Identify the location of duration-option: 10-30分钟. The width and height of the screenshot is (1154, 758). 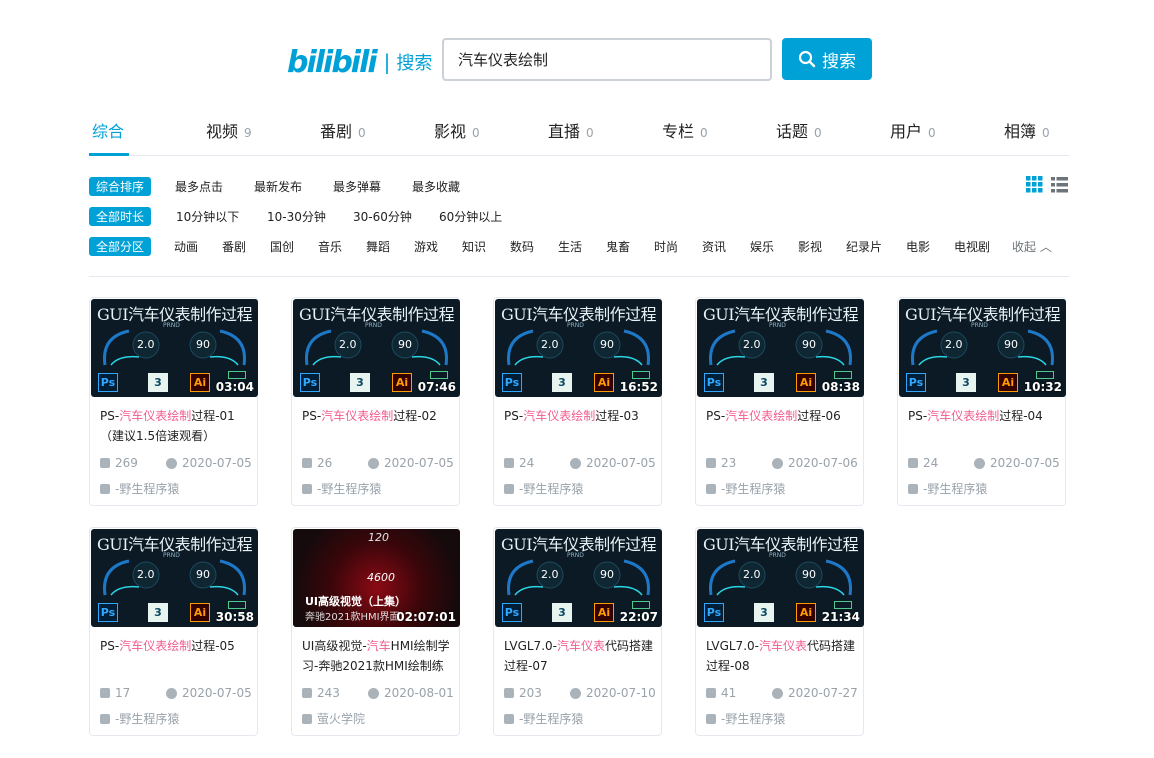
(296, 216).